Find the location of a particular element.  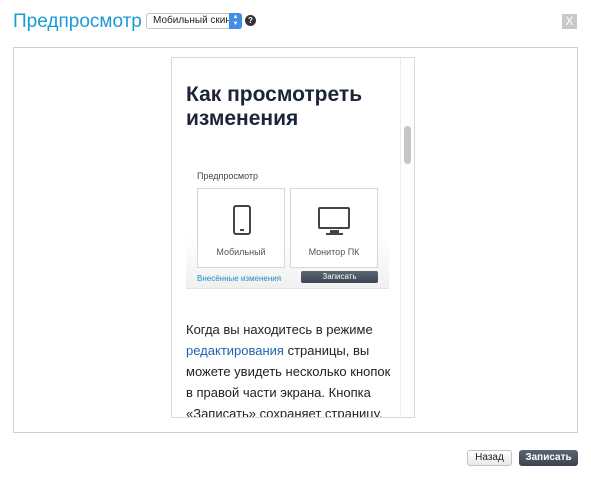

skin-select: Мобильный скин ▲ ▼ is located at coordinates (194, 21).